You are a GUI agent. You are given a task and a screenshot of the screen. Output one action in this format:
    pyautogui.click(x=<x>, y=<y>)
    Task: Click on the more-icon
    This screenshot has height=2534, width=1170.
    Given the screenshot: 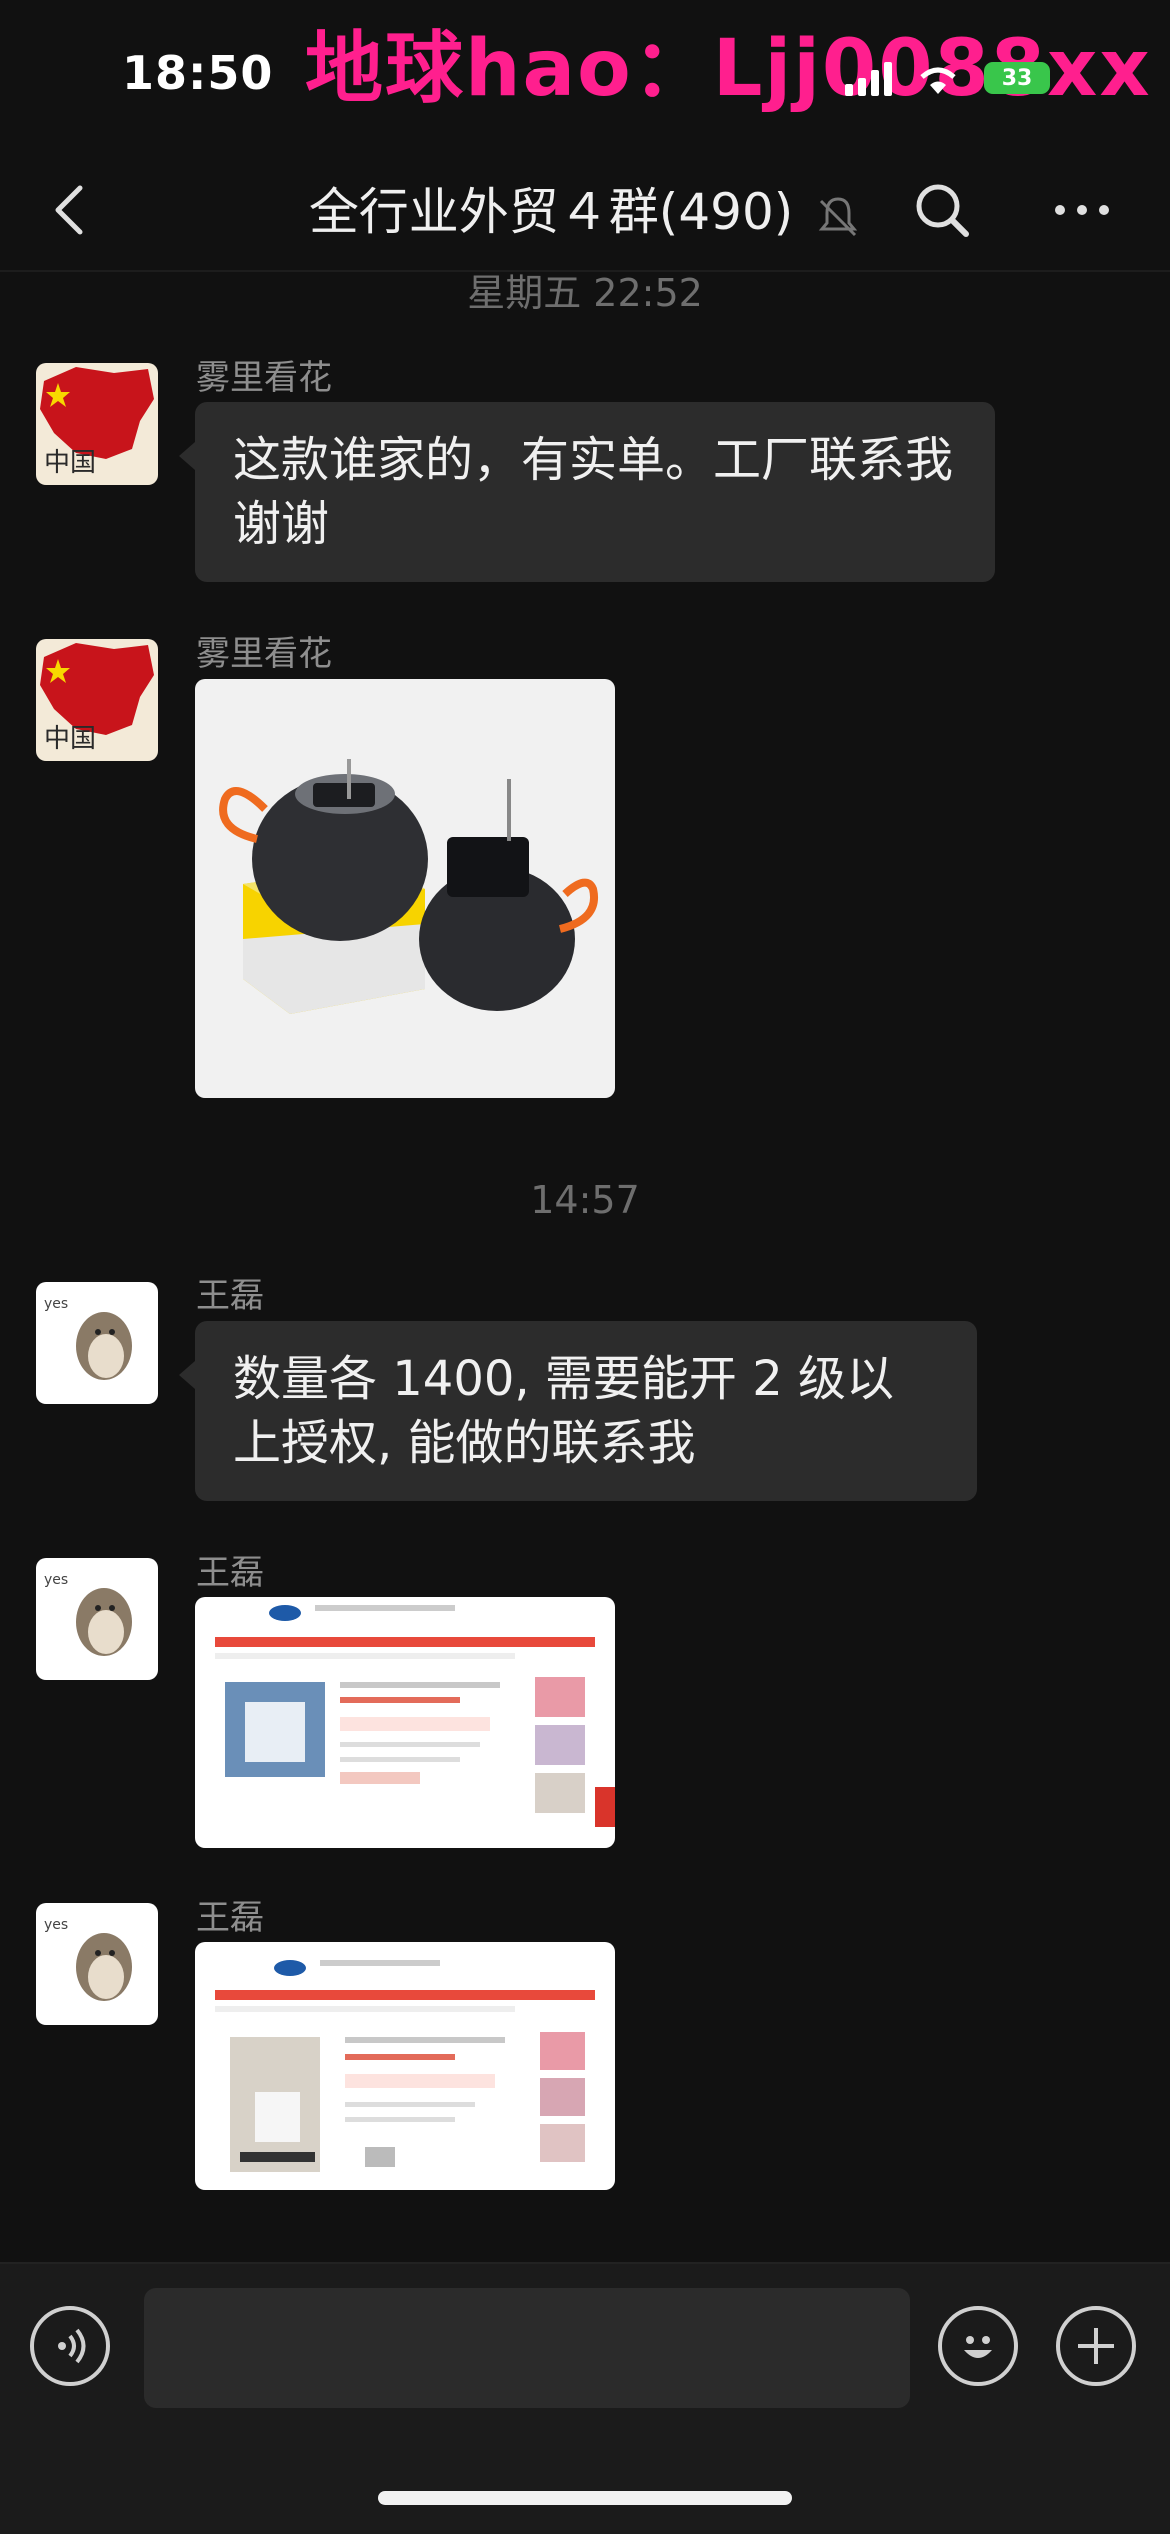 What is the action you would take?
    pyautogui.click(x=1082, y=210)
    